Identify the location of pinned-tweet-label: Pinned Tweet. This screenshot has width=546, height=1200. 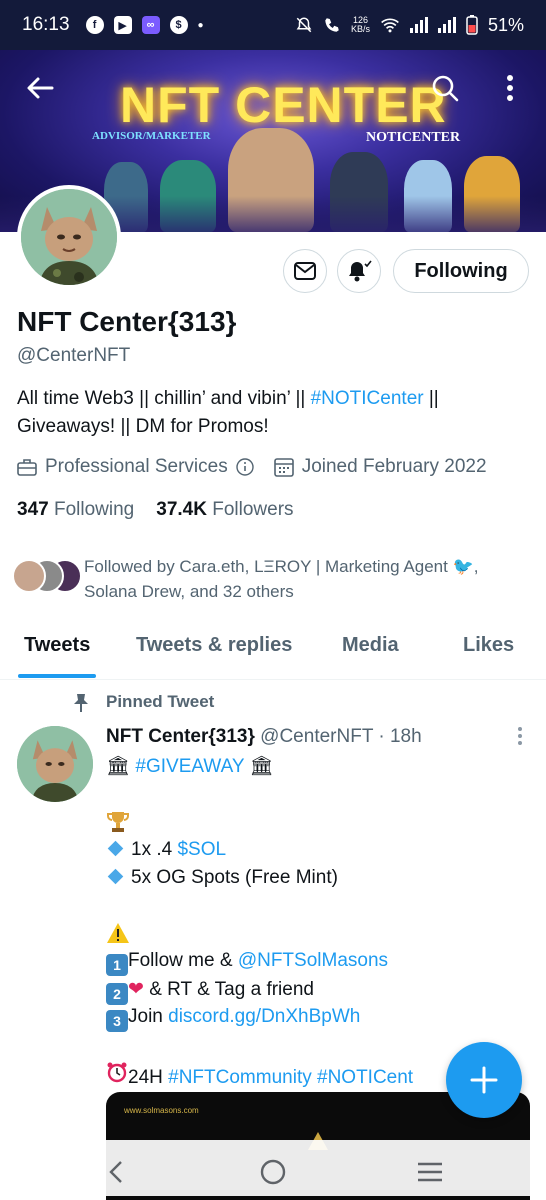
(160, 701).